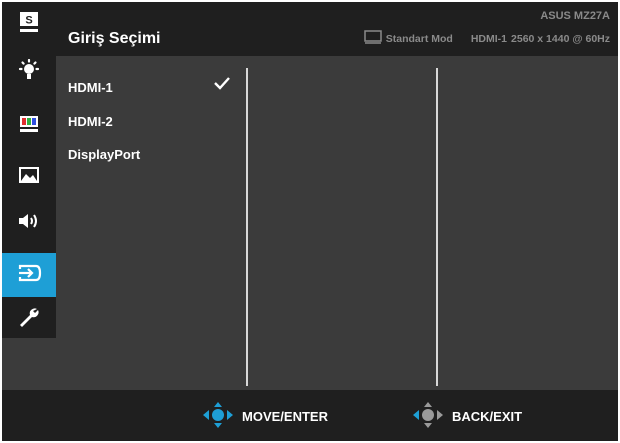 This screenshot has height=443, width=620. I want to click on back-exit-hint: BACK/EXIT, so click(466, 416).